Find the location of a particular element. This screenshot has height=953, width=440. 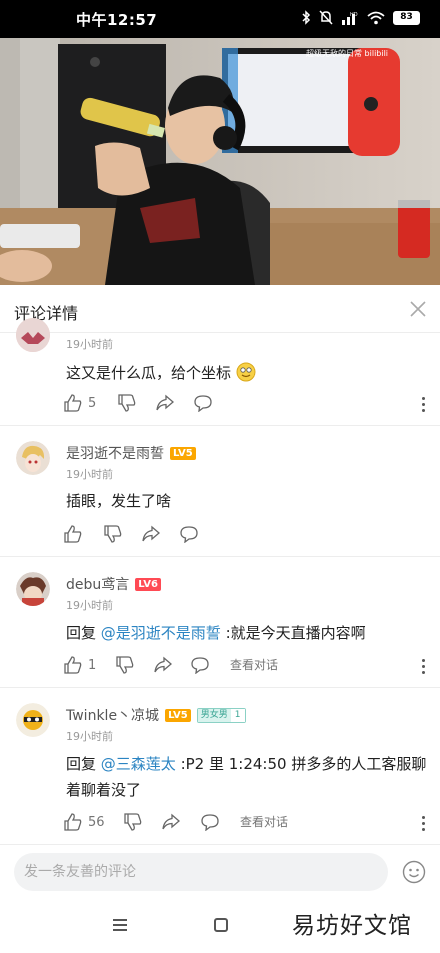

mention-link: @是羽逝不是雨誓 is located at coordinates (161, 633).